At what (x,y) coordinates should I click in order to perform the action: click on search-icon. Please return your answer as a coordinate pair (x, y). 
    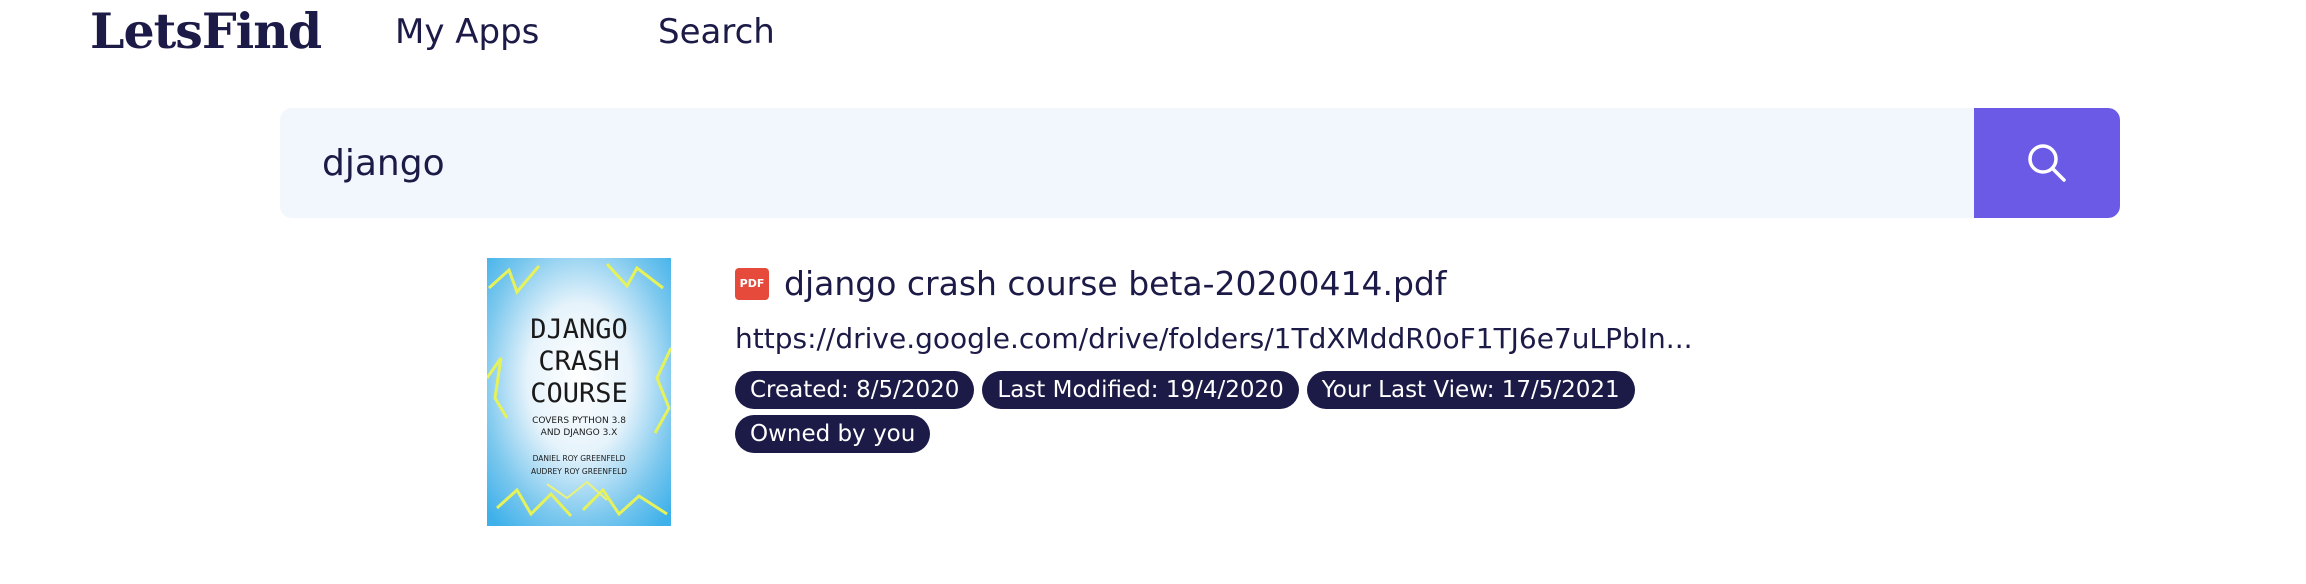
    Looking at the image, I should click on (2047, 163).